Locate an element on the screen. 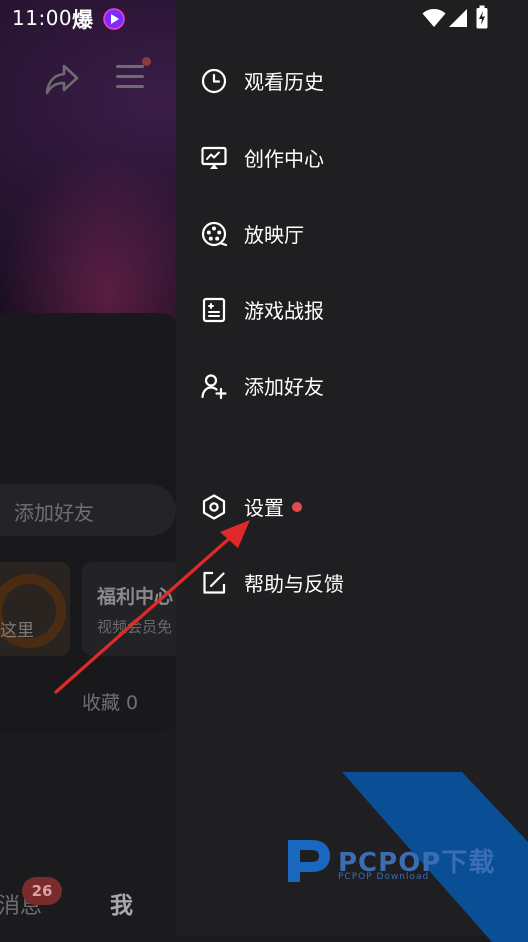 The width and height of the screenshot is (528, 942). video-app-icon is located at coordinates (114, 19).